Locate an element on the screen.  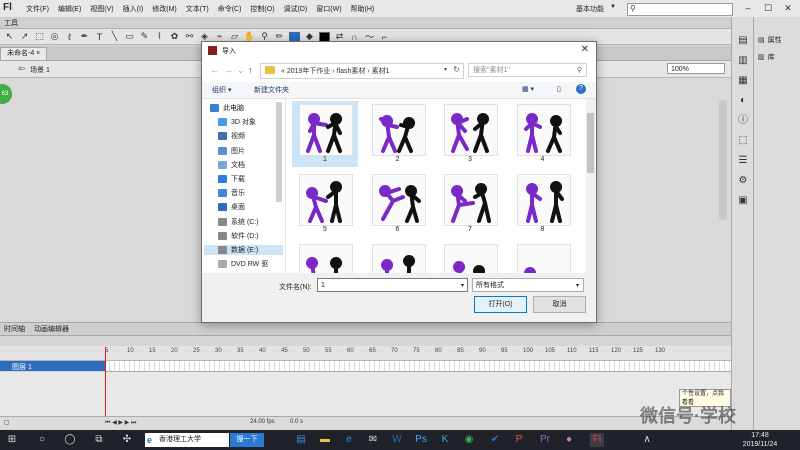
back-arrow-icon: ⇦ is located at coordinates (21, 68).